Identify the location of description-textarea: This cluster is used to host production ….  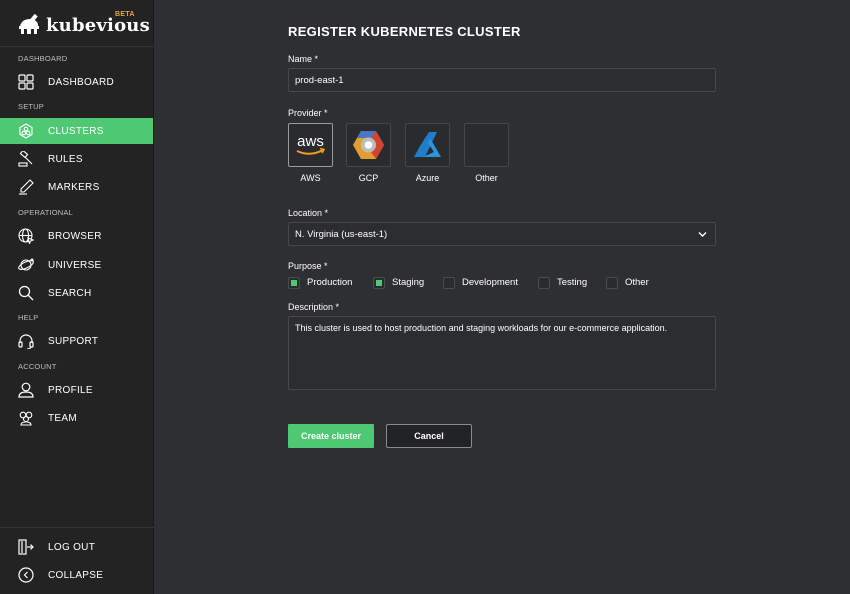
(502, 353).